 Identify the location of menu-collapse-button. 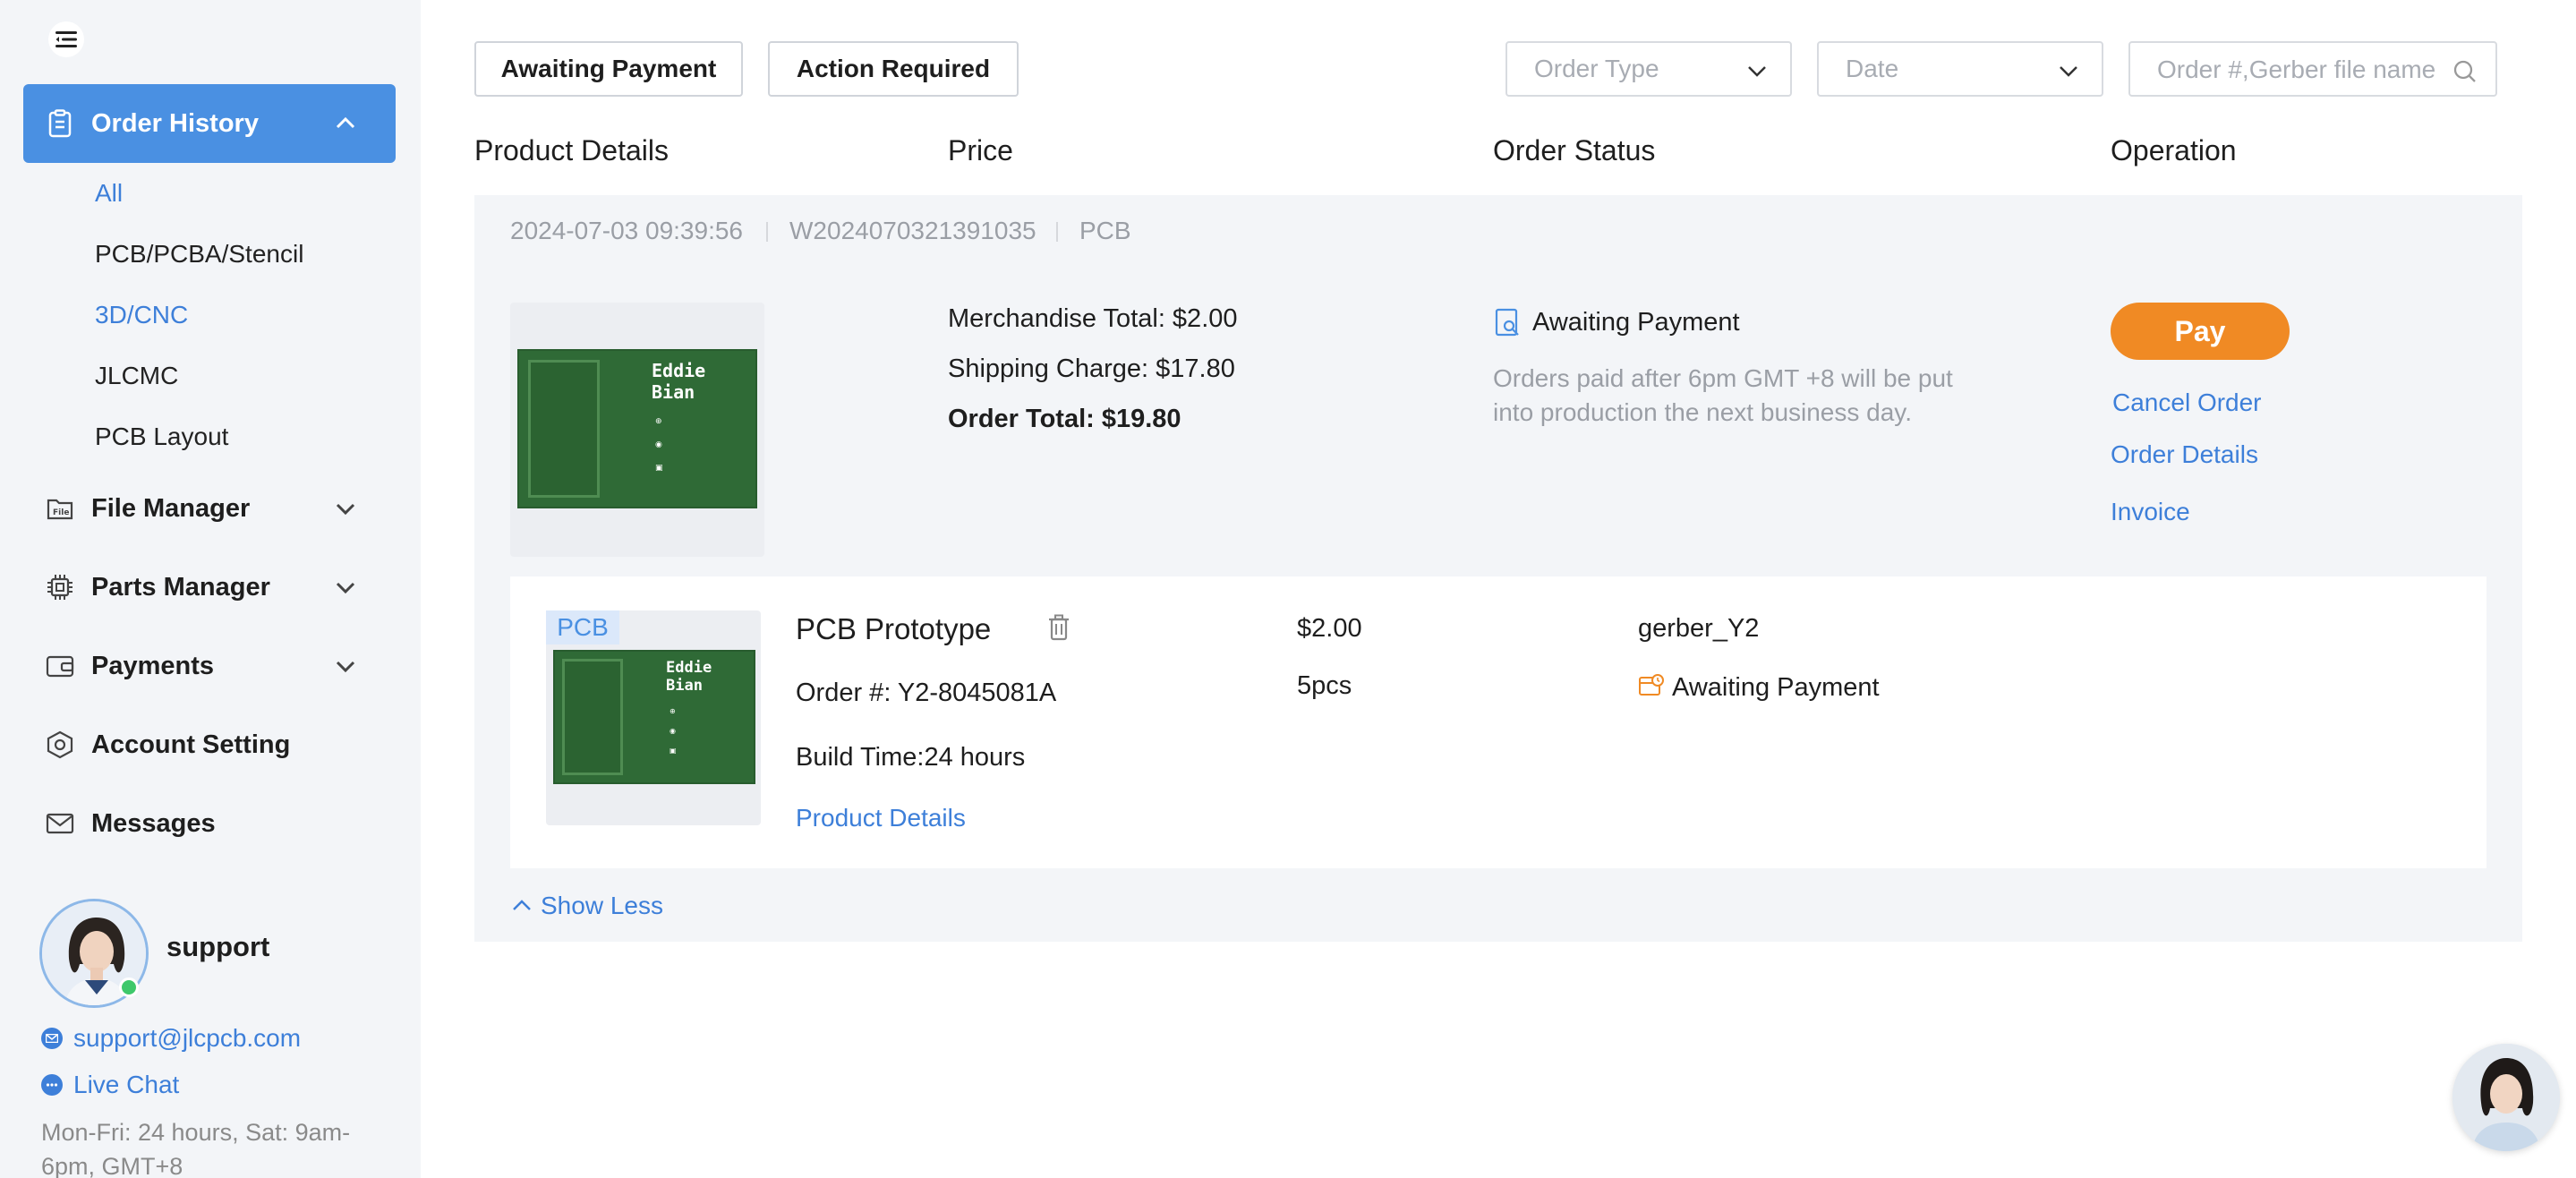
(66, 39).